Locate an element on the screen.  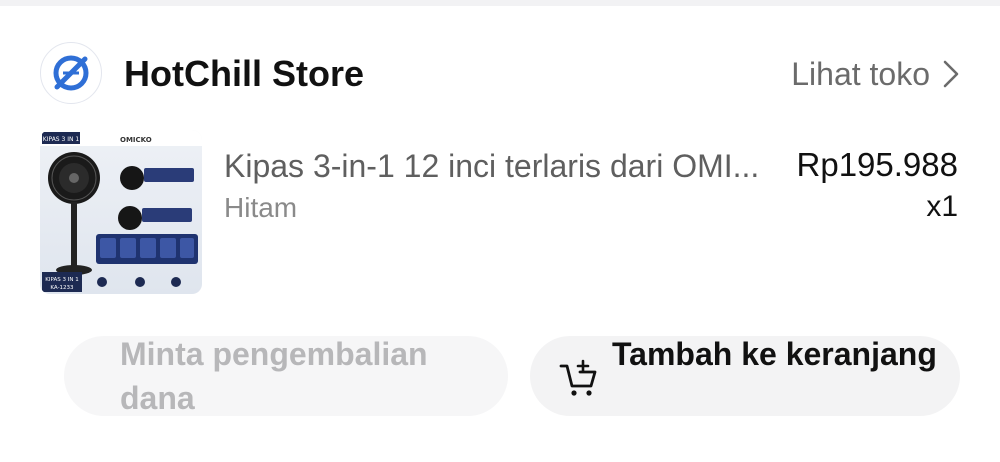
chevron-right-icon is located at coordinates (951, 74).